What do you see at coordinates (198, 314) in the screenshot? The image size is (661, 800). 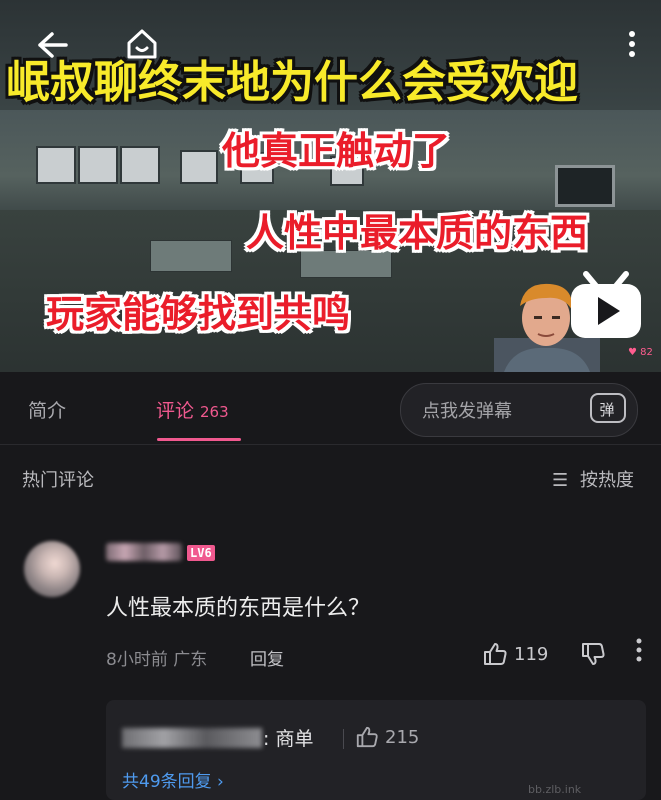 I see `video-caption-line-4: 玩家能够找到共鸣` at bounding box center [198, 314].